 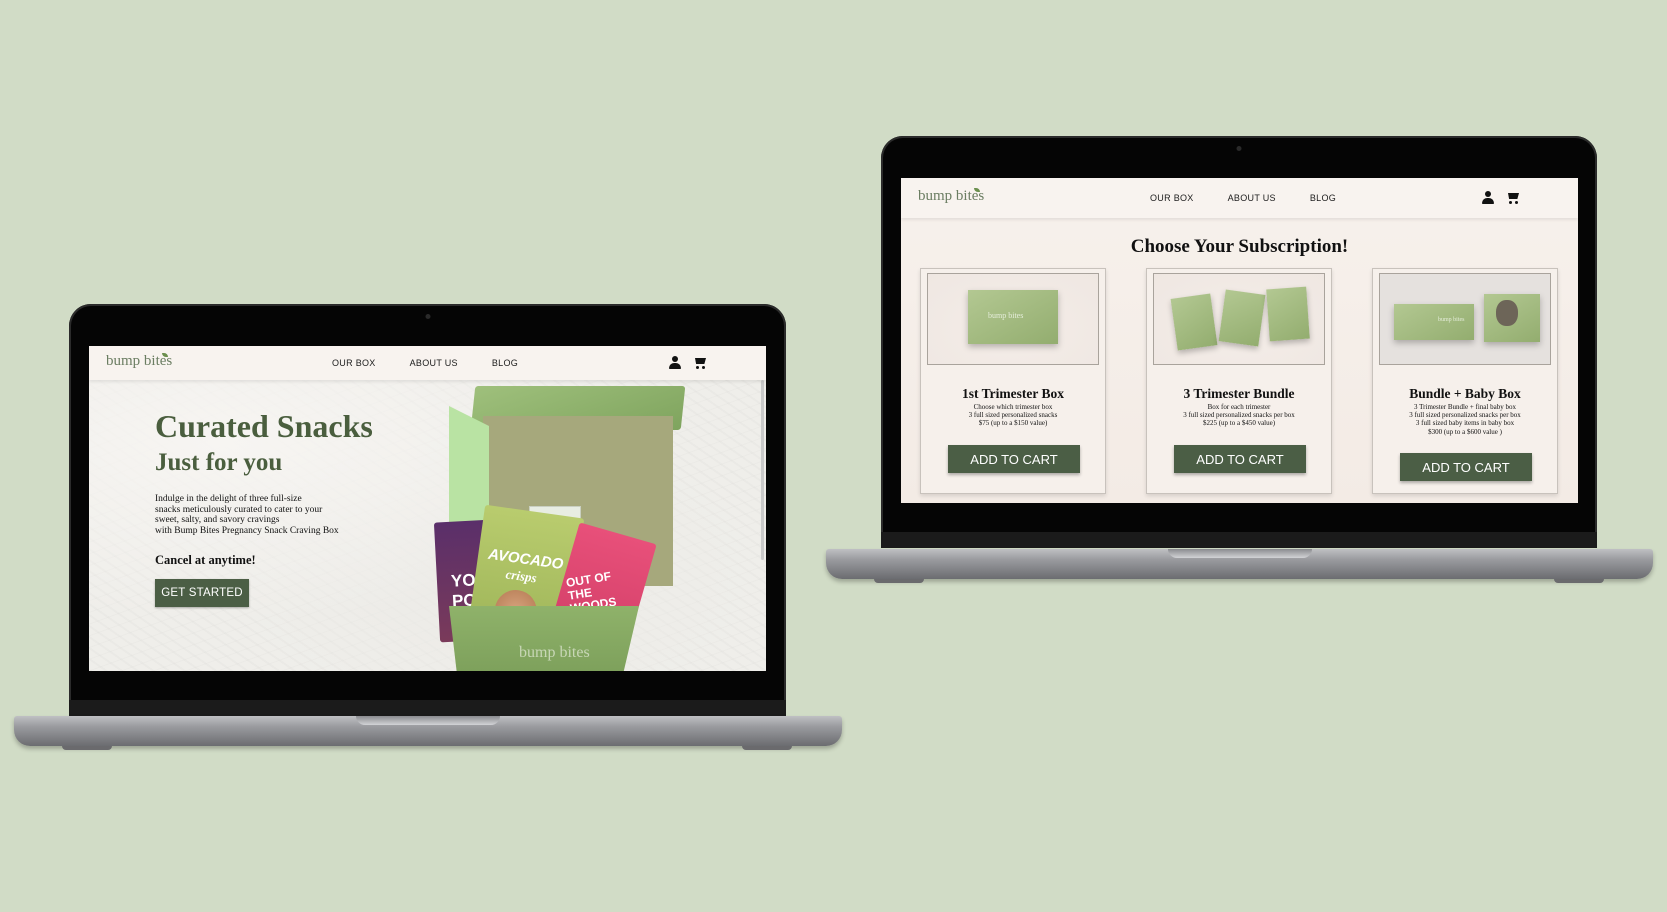 I want to click on right-laptop-chin, so click(x=1239, y=540).